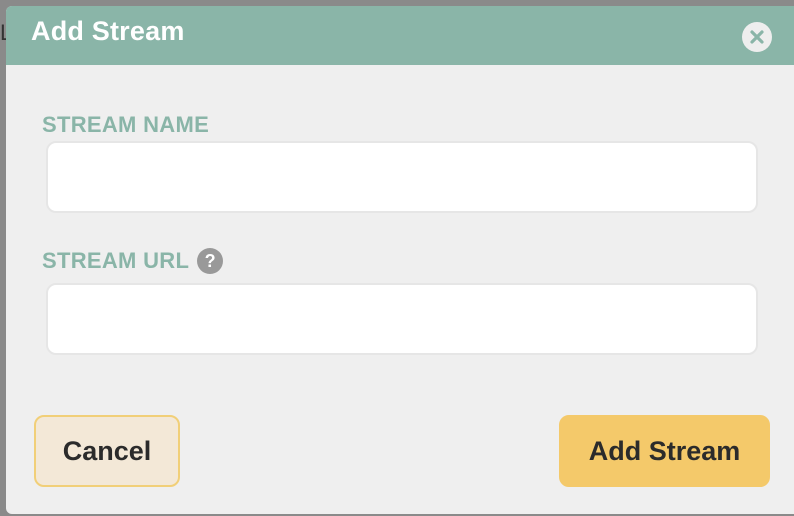  What do you see at coordinates (107, 451) in the screenshot?
I see `cancel-button: Cancel` at bounding box center [107, 451].